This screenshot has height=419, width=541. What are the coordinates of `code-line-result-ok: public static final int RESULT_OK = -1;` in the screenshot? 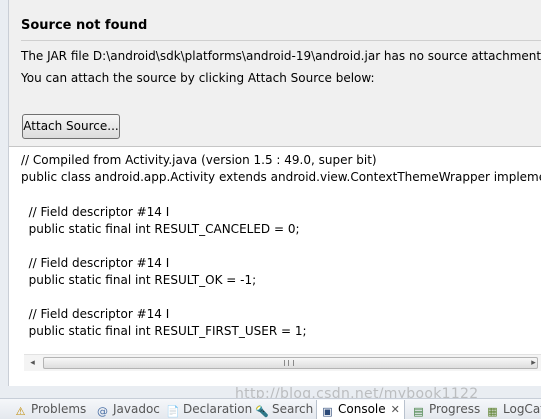 It's located at (139, 280).